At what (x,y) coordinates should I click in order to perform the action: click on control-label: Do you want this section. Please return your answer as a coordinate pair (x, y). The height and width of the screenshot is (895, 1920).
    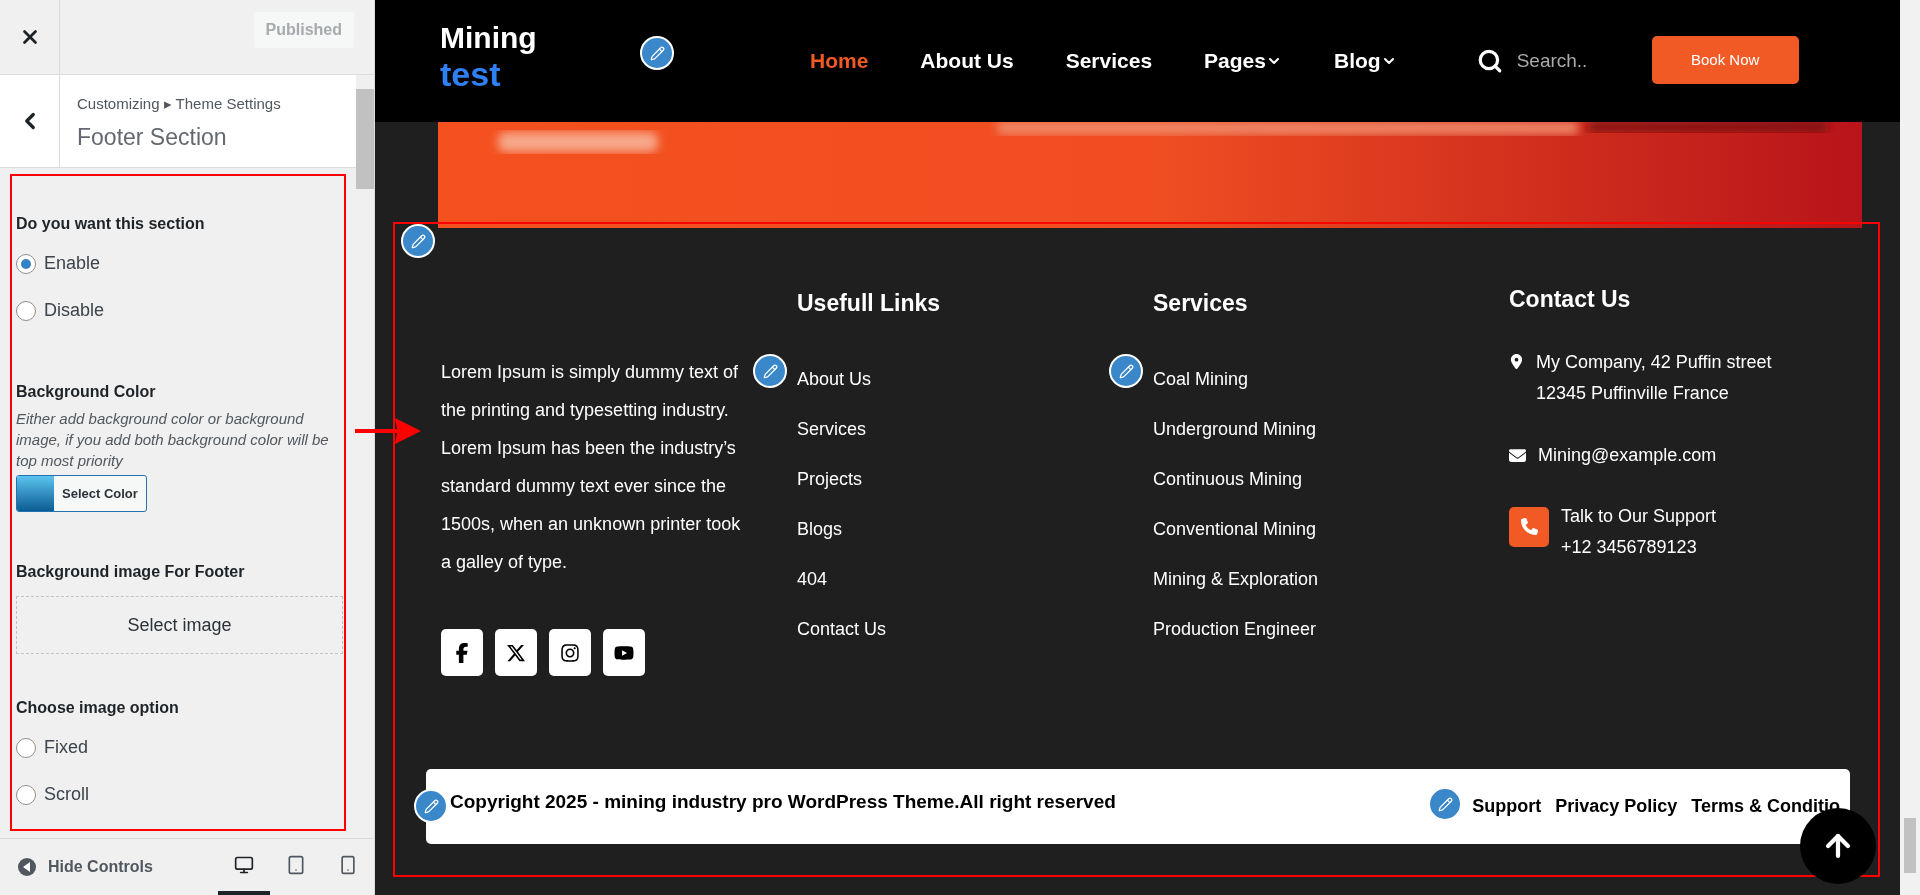
    Looking at the image, I should click on (111, 224).